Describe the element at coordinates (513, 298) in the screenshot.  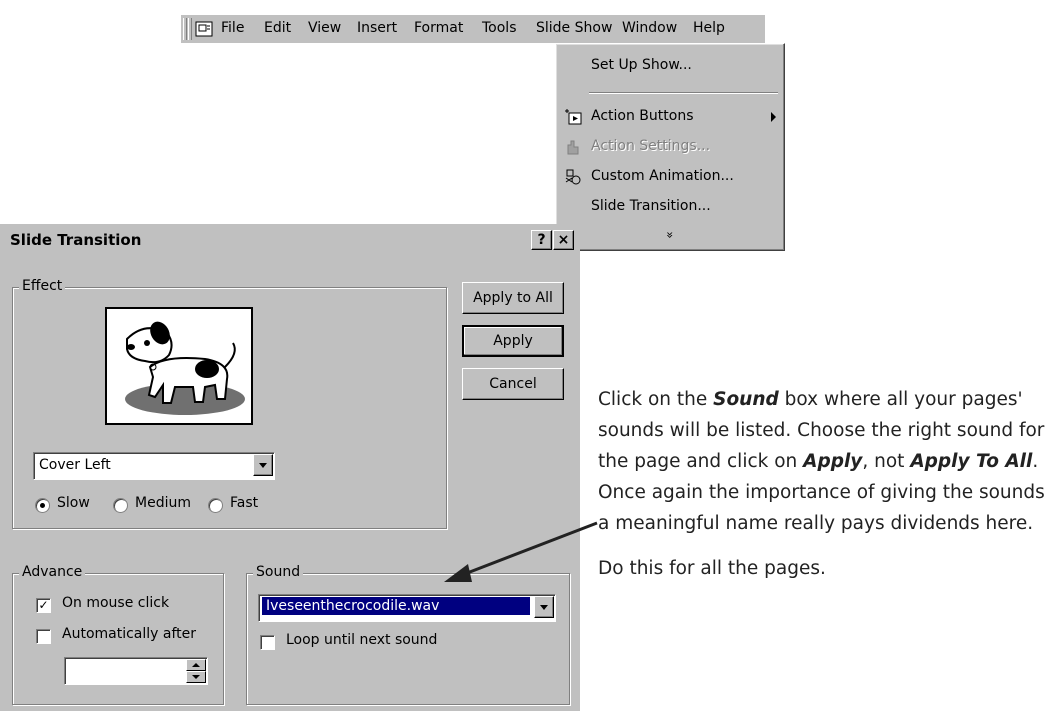
I see `apply-to-all-button: Apply to All` at that location.